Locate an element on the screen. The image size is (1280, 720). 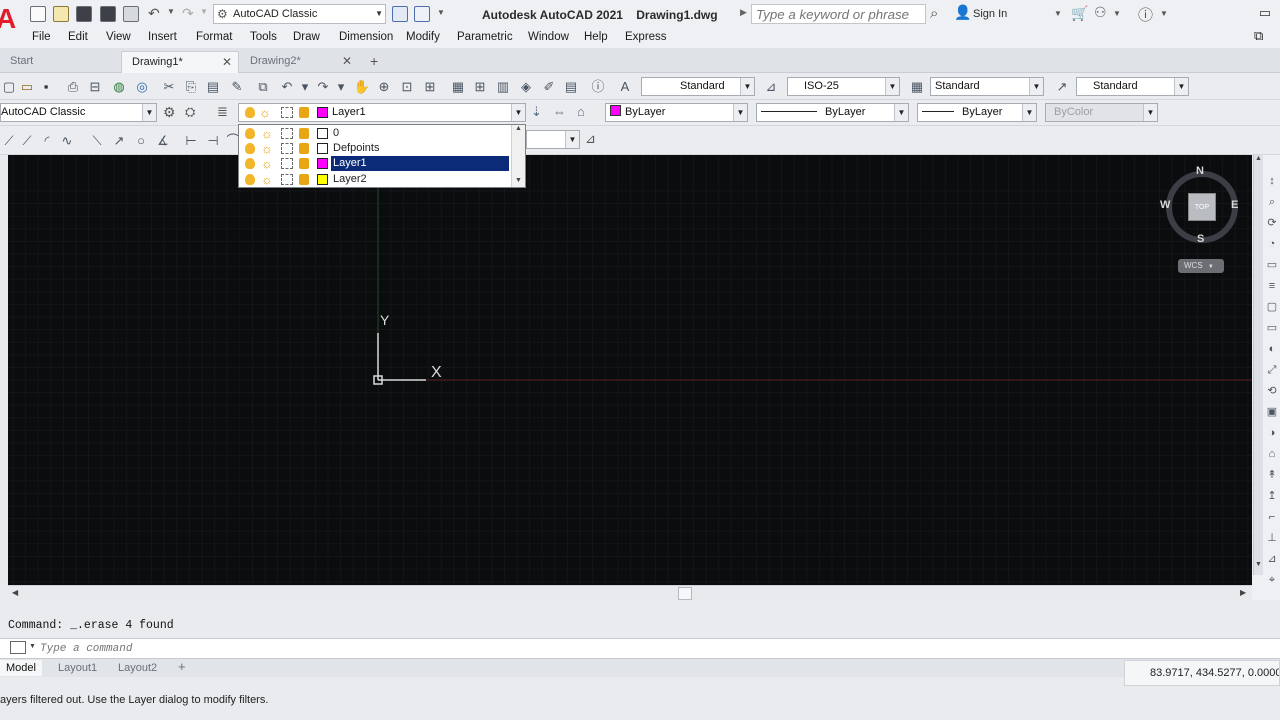
fly-icon: ↥ is located at coordinates (1272, 496).